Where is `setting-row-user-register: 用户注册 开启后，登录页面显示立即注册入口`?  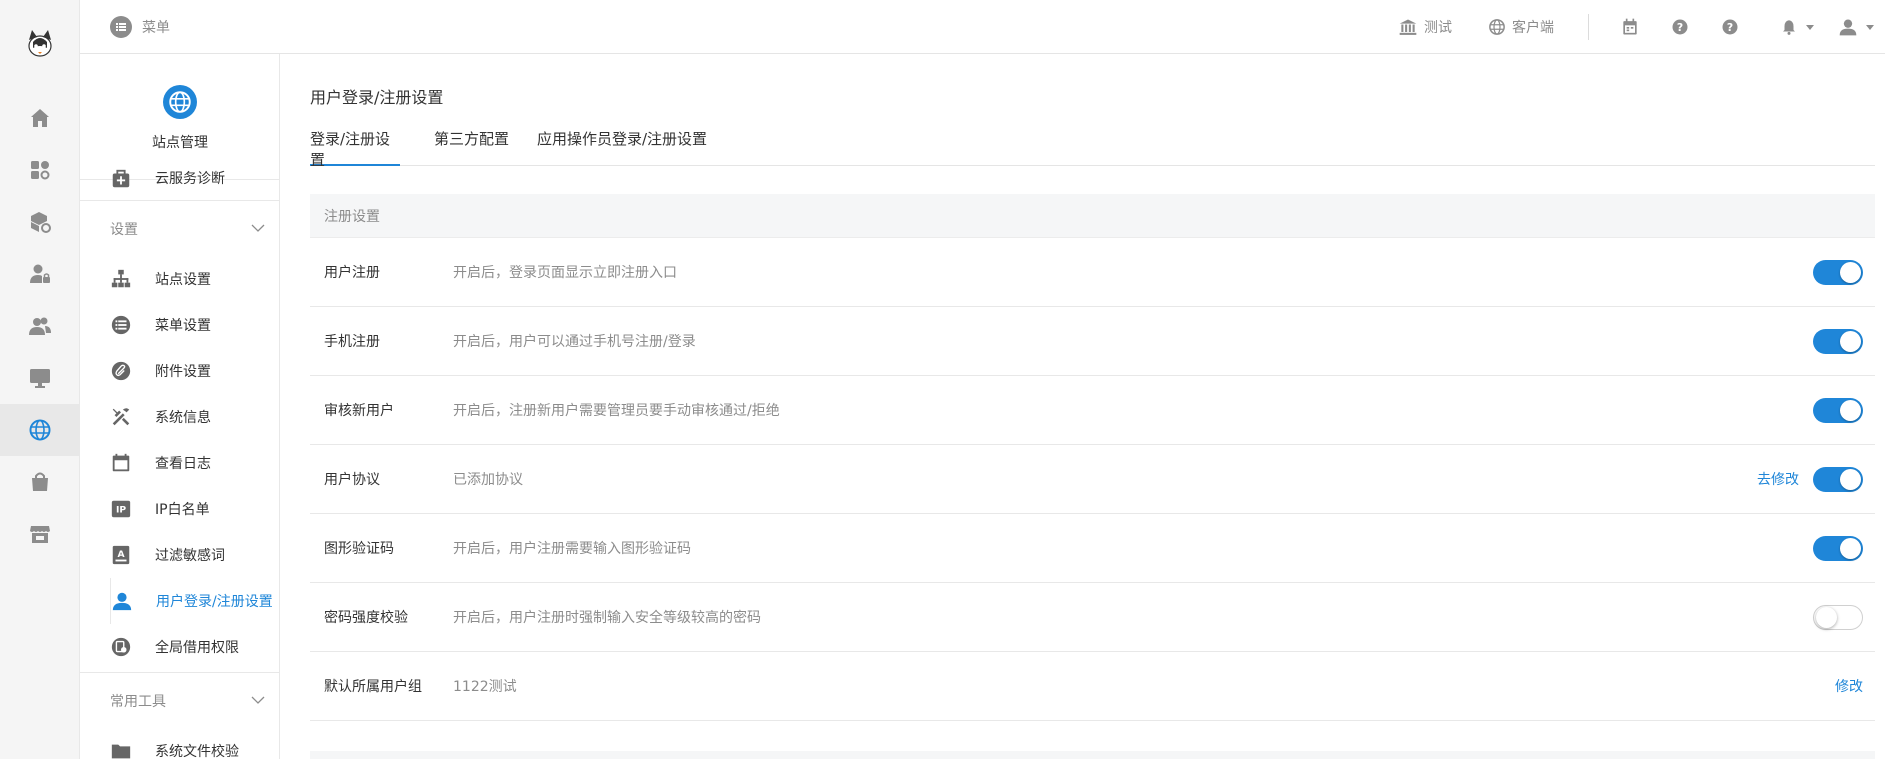
setting-row-user-register: 用户注册 开启后，登录页面显示立即注册入口 is located at coordinates (1092, 272).